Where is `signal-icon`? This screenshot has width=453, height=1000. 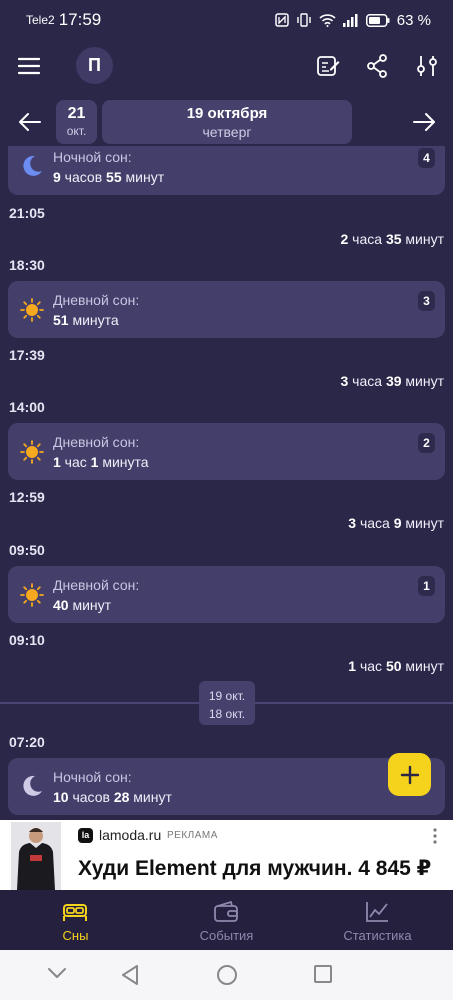 signal-icon is located at coordinates (350, 20).